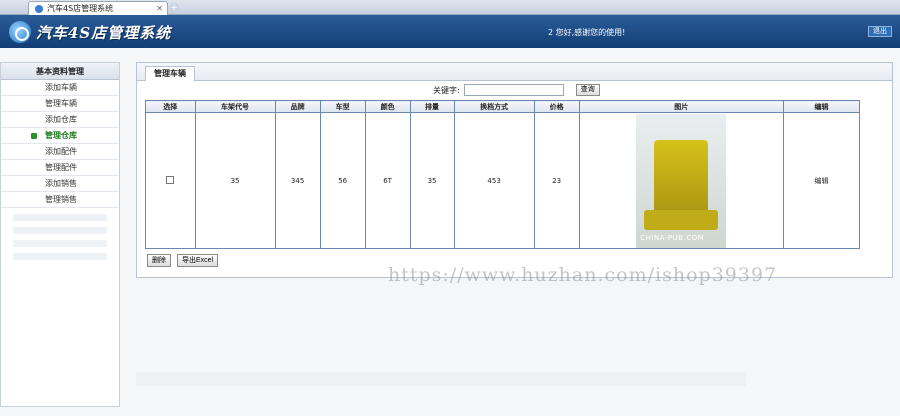  I want to click on sidebar-item-label: 添加仓库, so click(61, 119).